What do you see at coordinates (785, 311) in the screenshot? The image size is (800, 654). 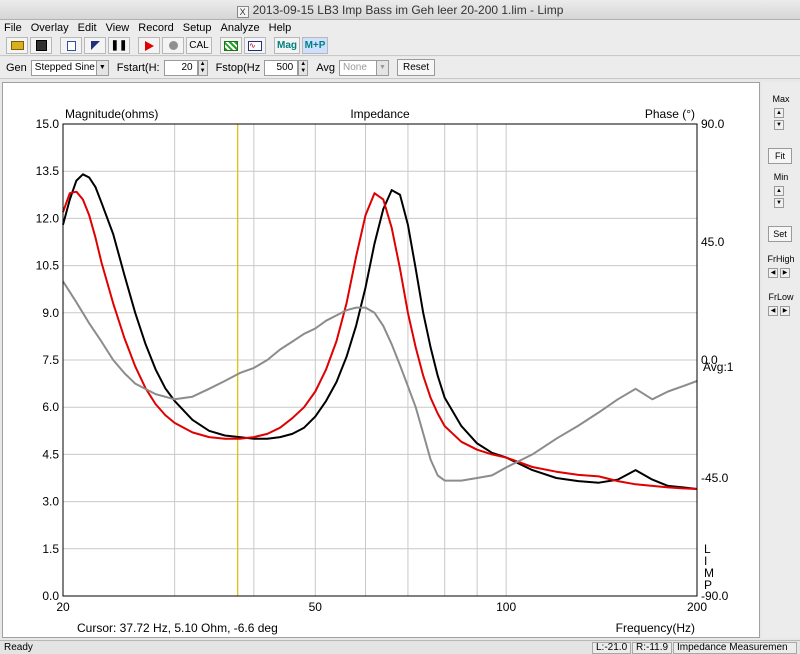 I see `frlow-right-button: ▶` at bounding box center [785, 311].